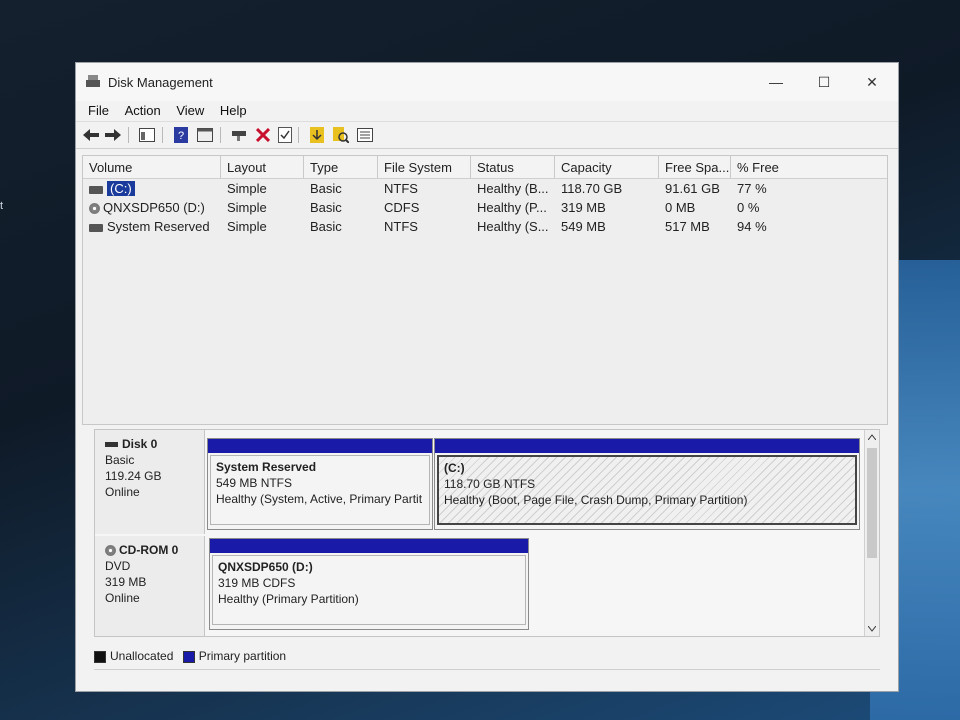  Describe the element at coordinates (592, 188) in the screenshot. I see `capacity-cell: 118.70 GB` at that location.